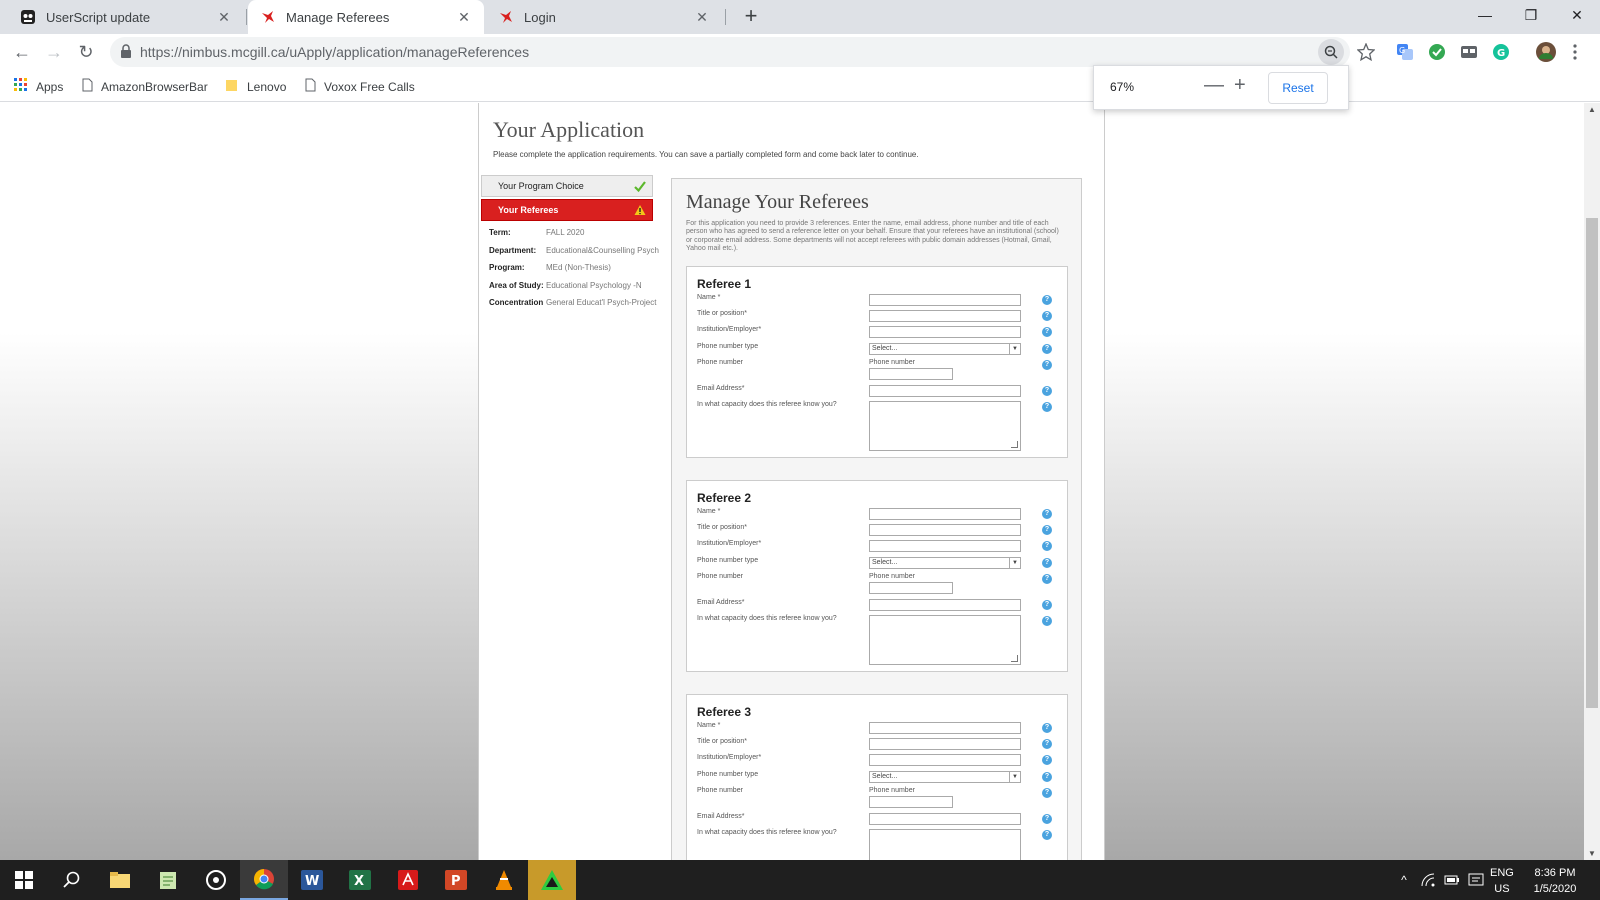  What do you see at coordinates (1437, 52) in the screenshot?
I see `check-extension-icon` at bounding box center [1437, 52].